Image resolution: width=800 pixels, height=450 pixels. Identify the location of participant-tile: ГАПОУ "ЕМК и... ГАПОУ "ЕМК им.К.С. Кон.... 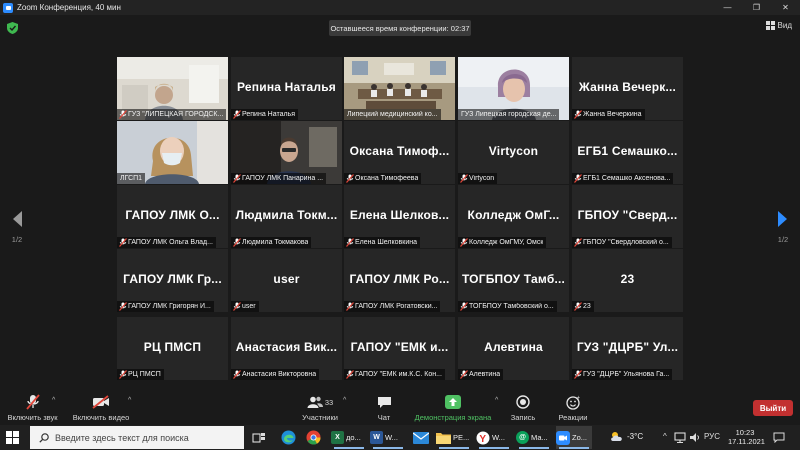
(399, 348).